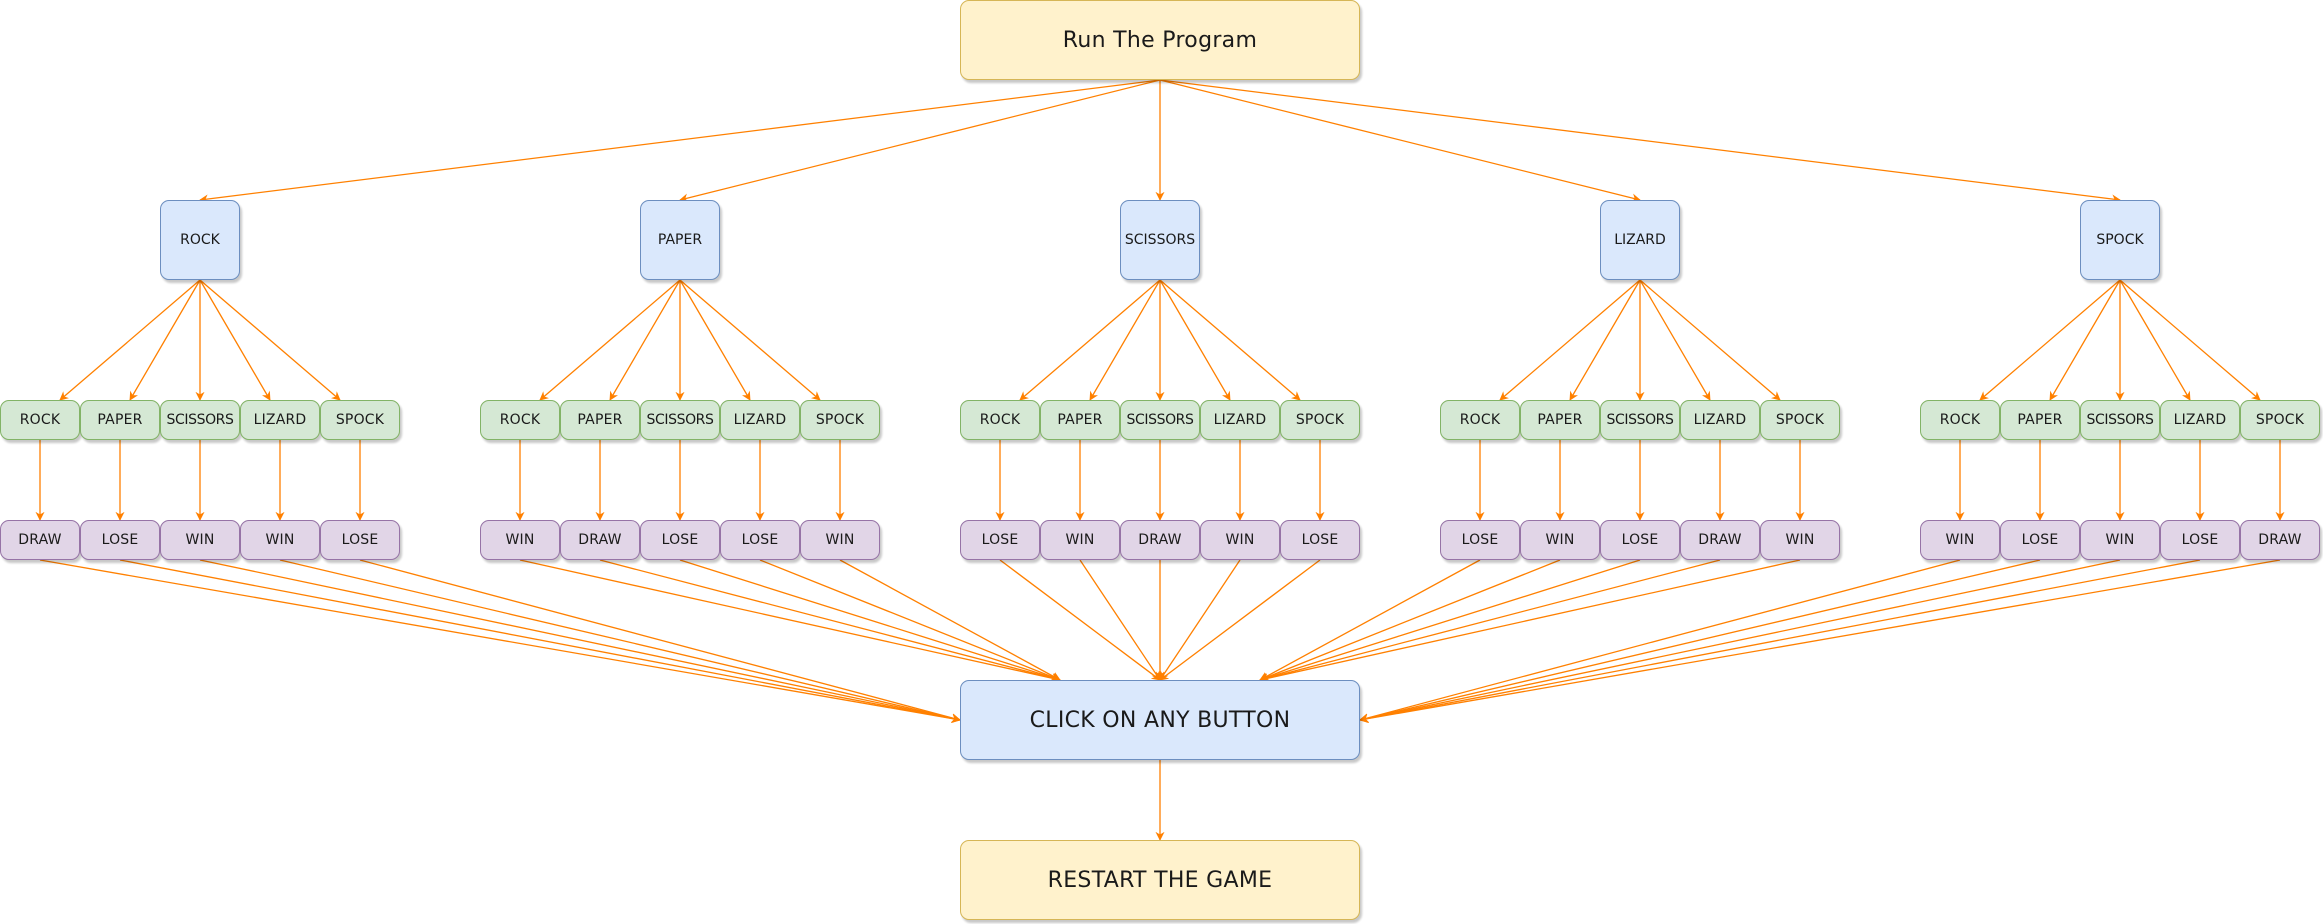 This screenshot has height=924, width=2323. Describe the element at coordinates (2120, 240) in the screenshot. I see `player-choice-spock: SPOCK` at that location.